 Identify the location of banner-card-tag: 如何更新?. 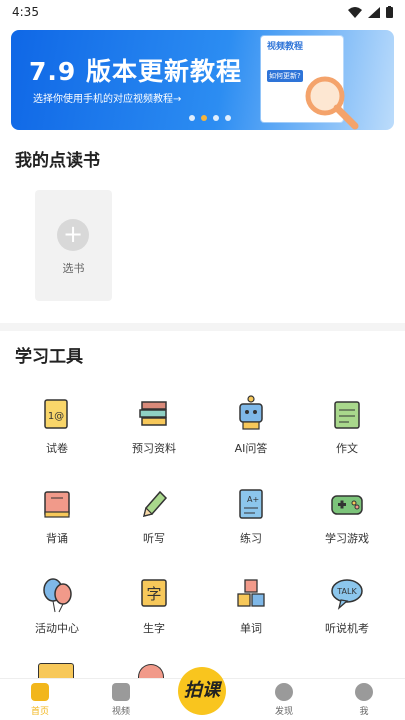
(285, 76).